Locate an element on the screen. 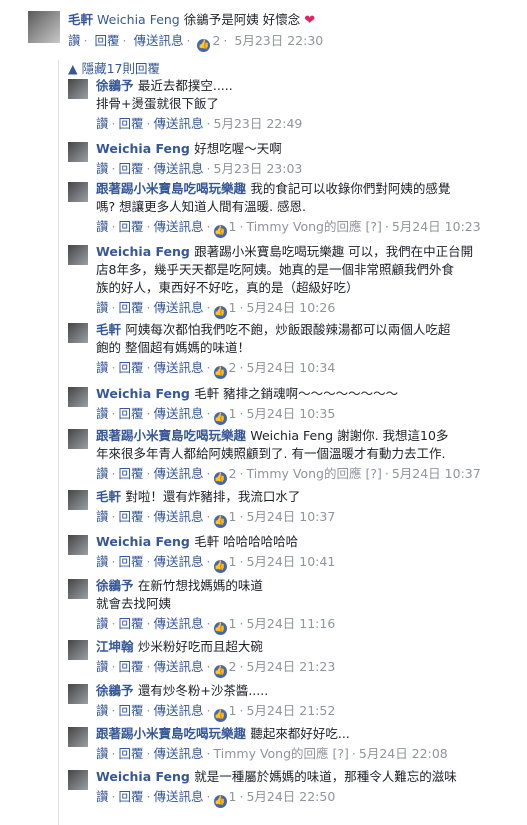  timestamp: 5月24日 10:37 is located at coordinates (290, 516).